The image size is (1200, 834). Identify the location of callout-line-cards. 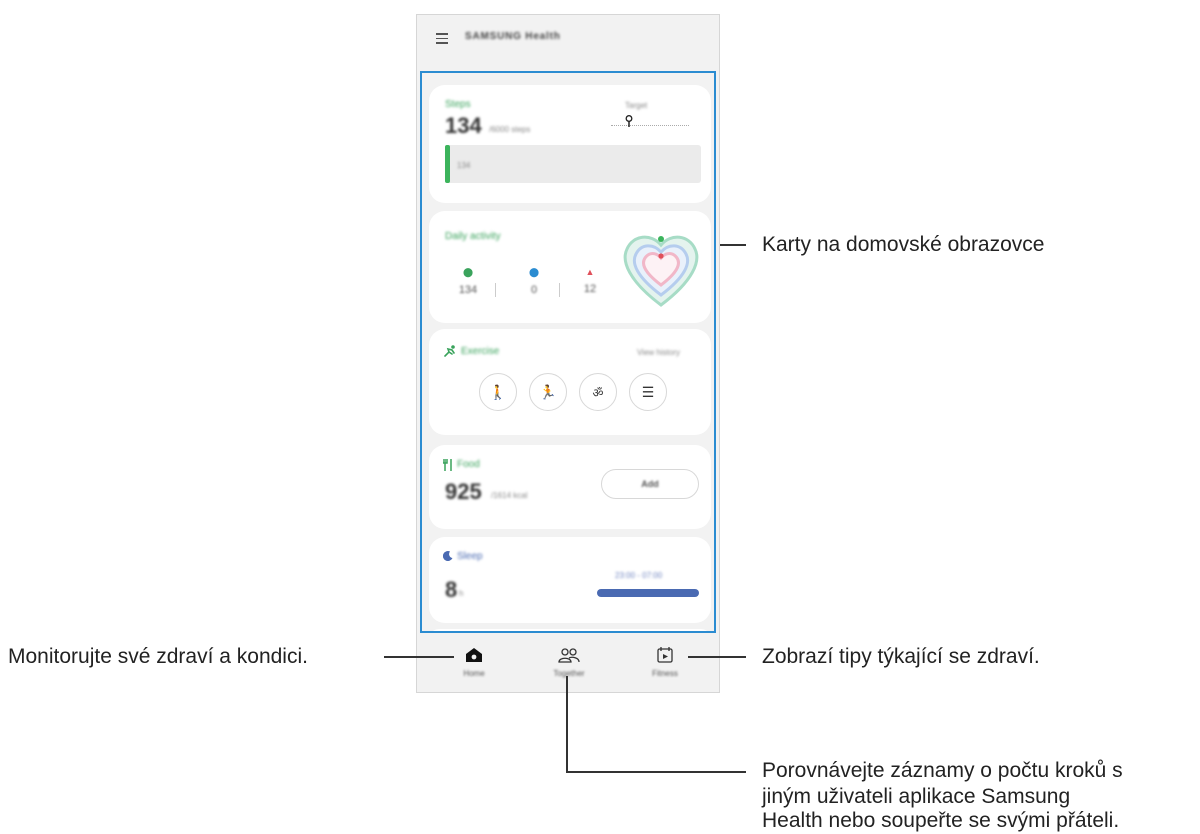
(733, 245).